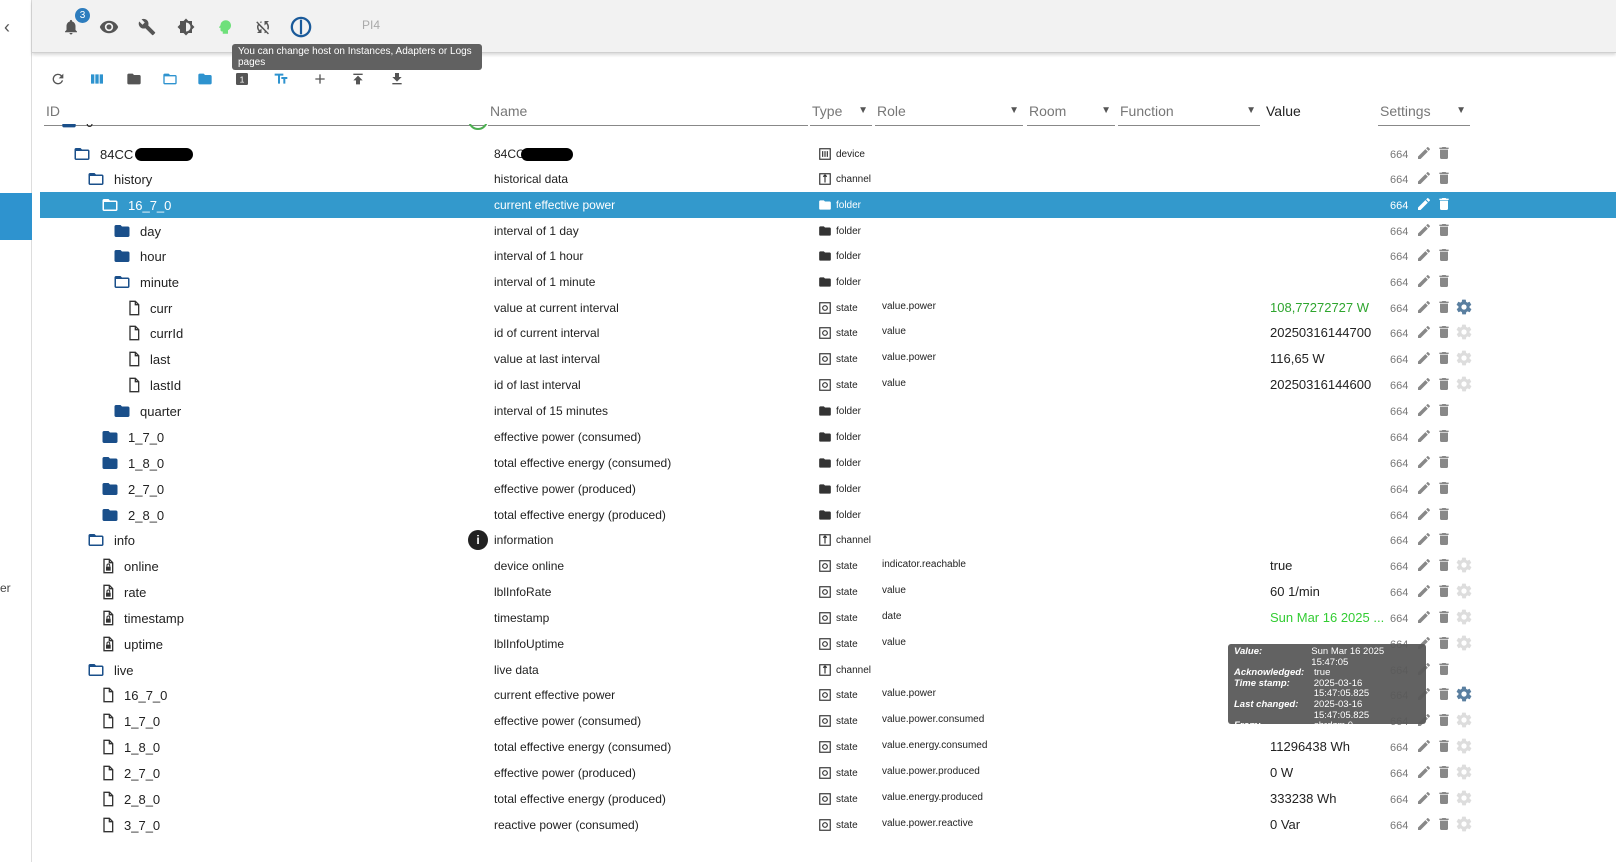  I want to click on eye-button, so click(109, 27).